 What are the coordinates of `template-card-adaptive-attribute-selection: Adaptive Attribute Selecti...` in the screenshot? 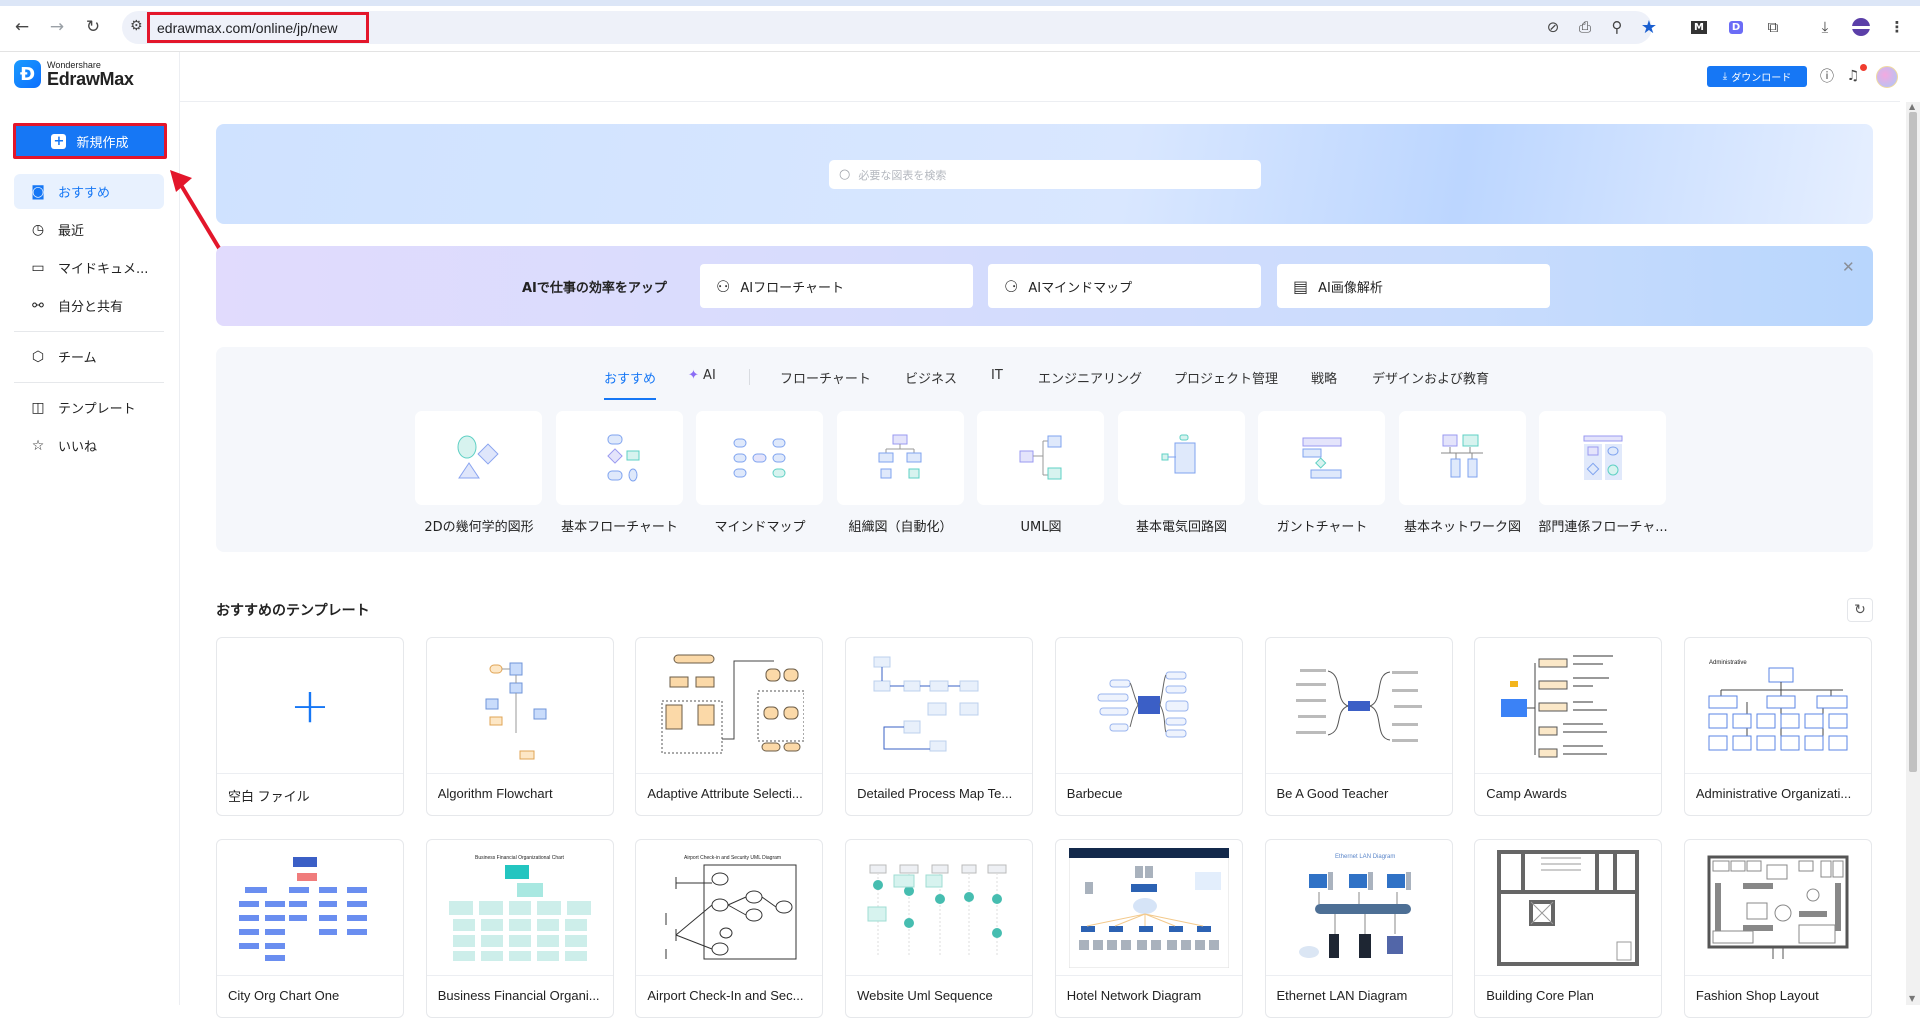 It's located at (729, 726).